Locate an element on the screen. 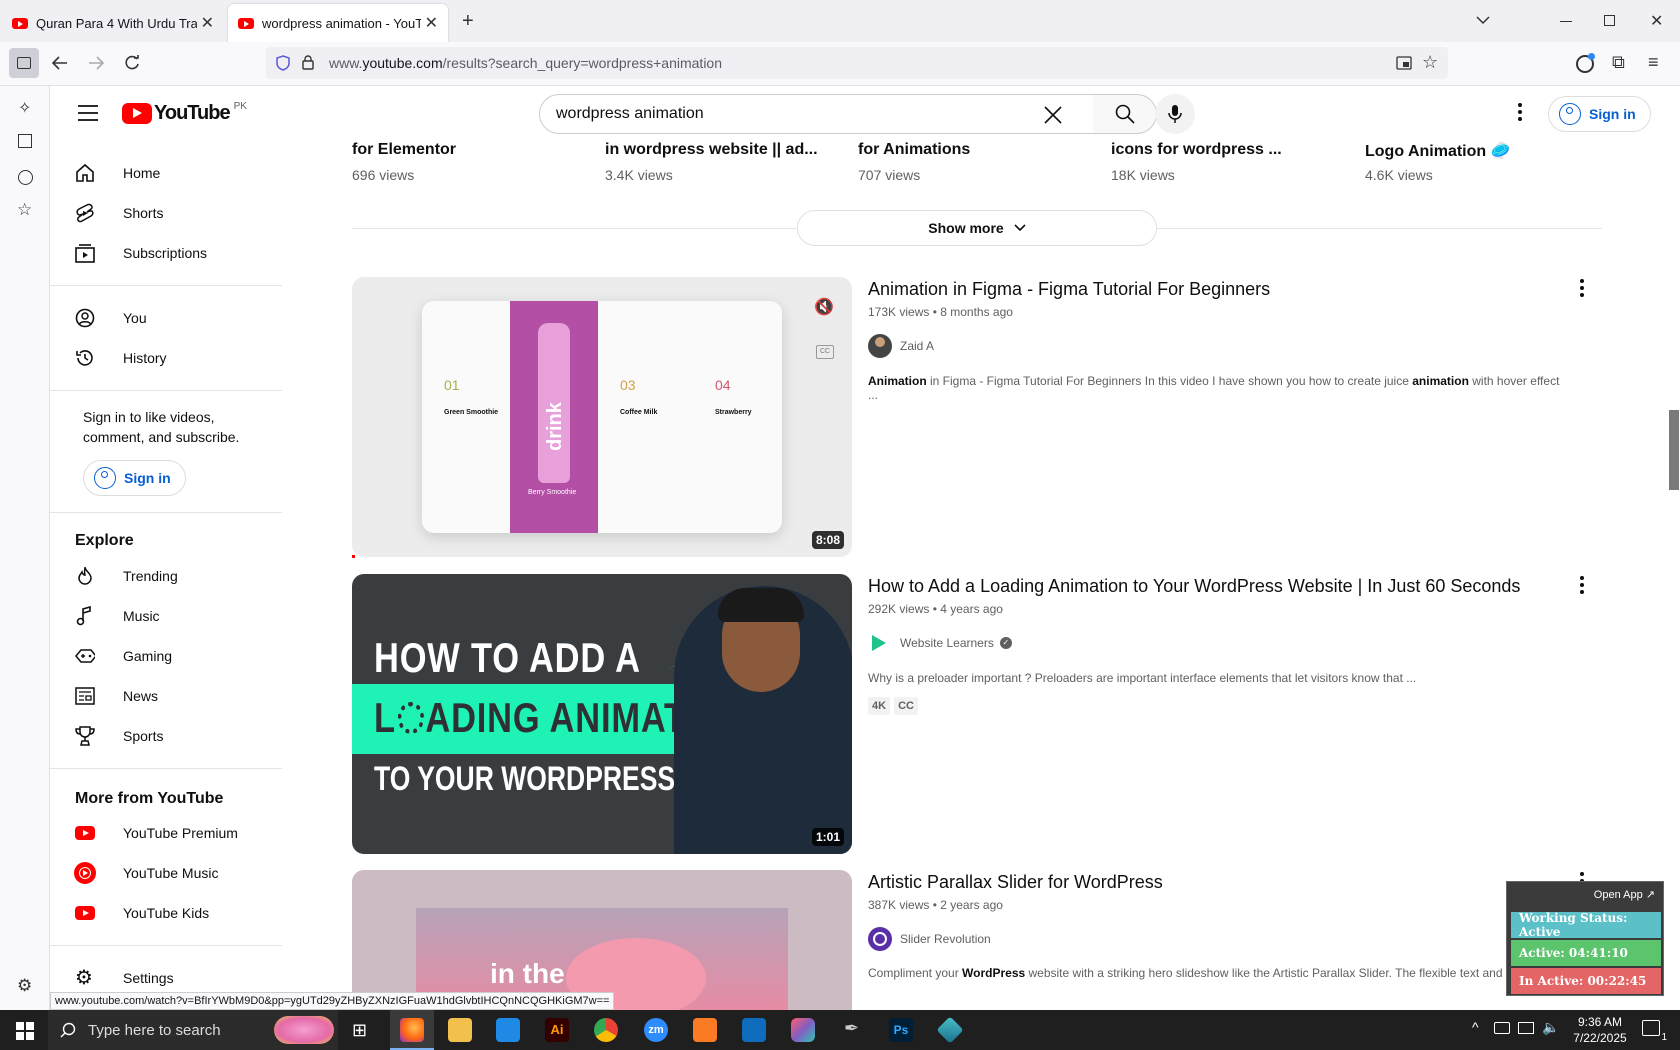 The image size is (1680, 1050). taskbar-search-box: Type here to search is located at coordinates (193, 1030).